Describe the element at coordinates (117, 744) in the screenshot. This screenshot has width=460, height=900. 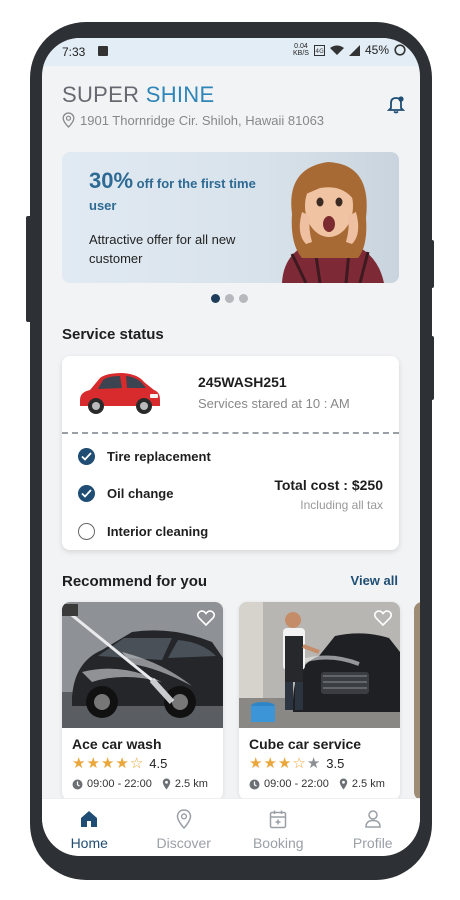
I see `shop-name: Ace car wash` at that location.